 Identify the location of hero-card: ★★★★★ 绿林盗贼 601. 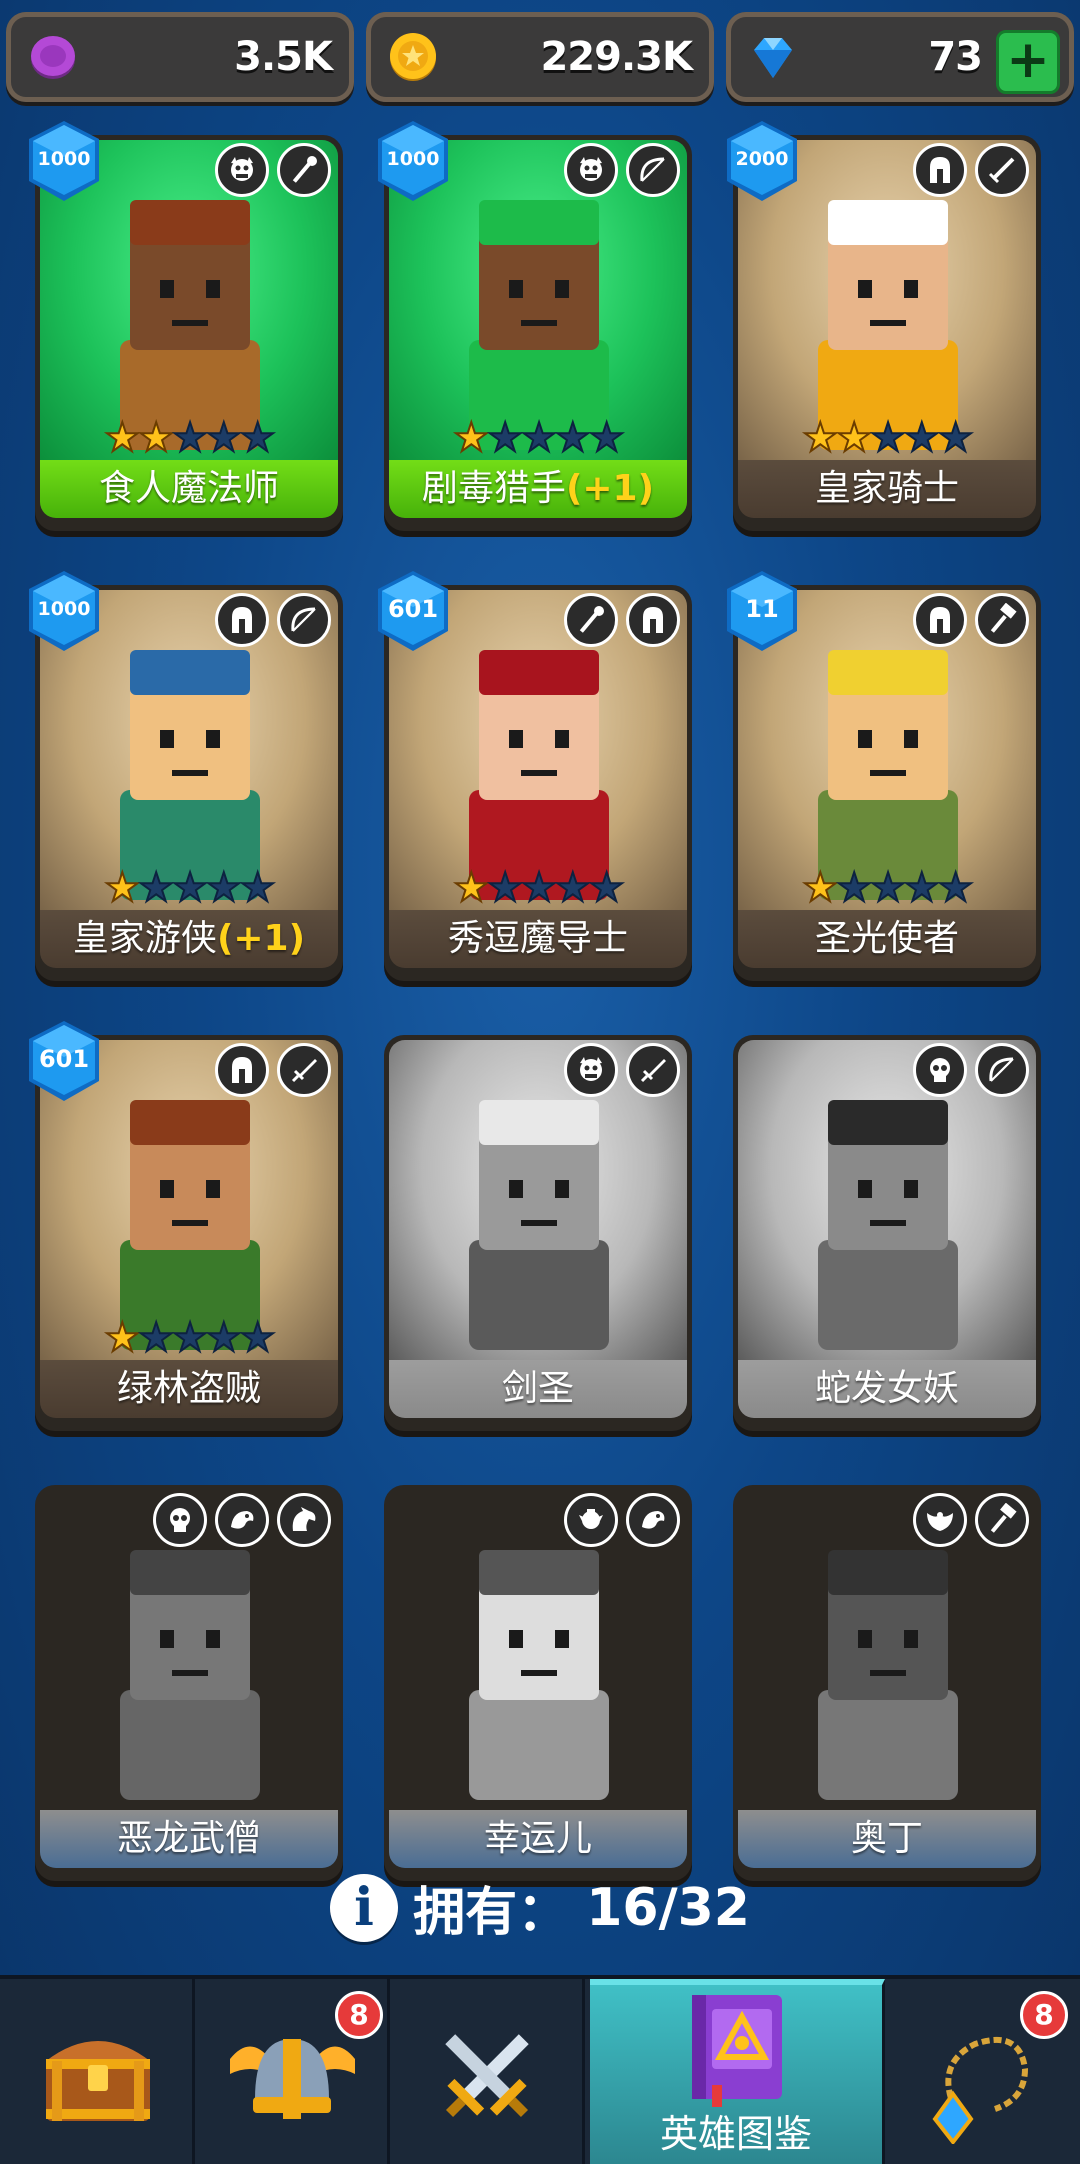
(186, 1226).